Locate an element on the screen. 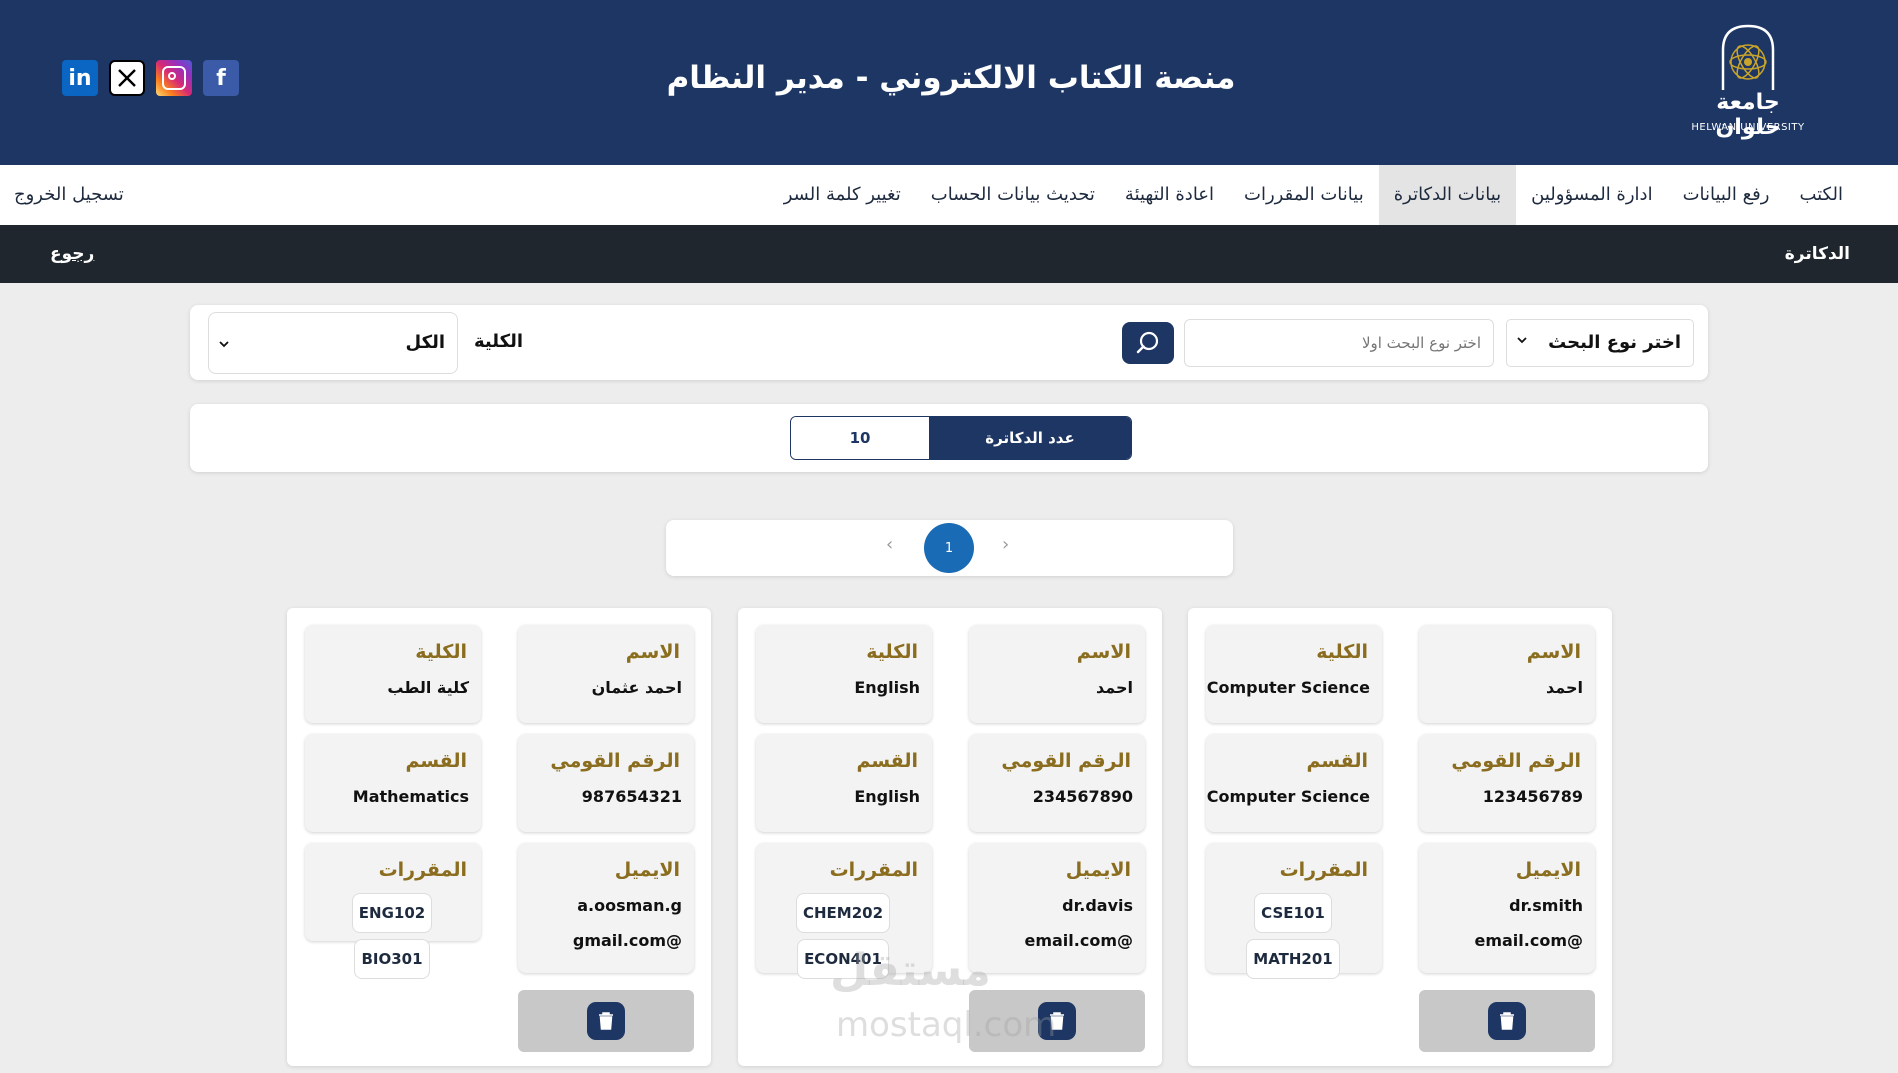  faculty-select-value: الكل is located at coordinates (425, 342).